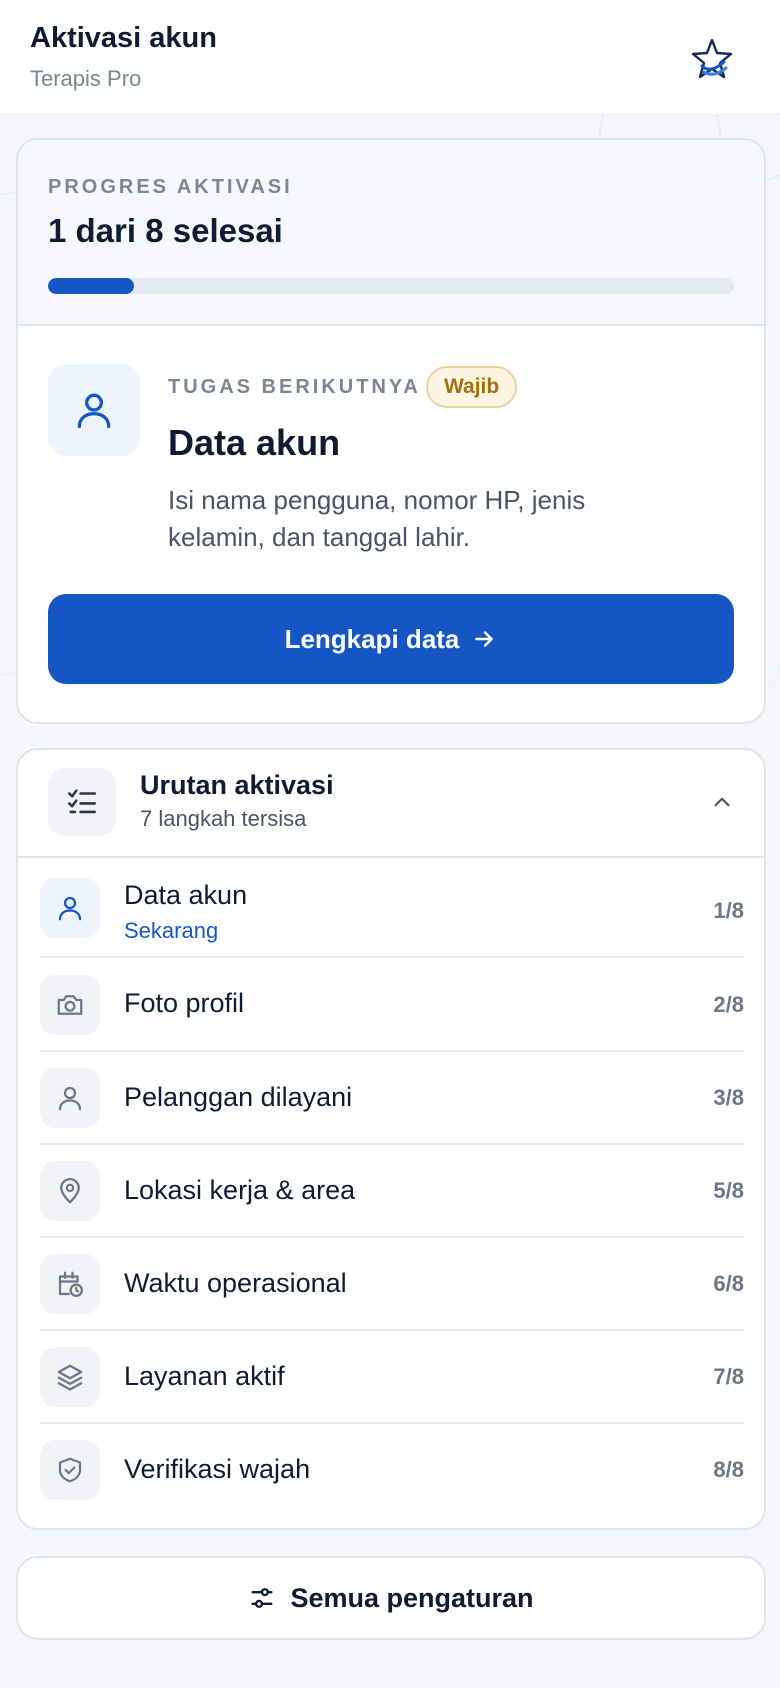 The height and width of the screenshot is (1688, 780). I want to click on step-number: 2/8, so click(728, 1004).